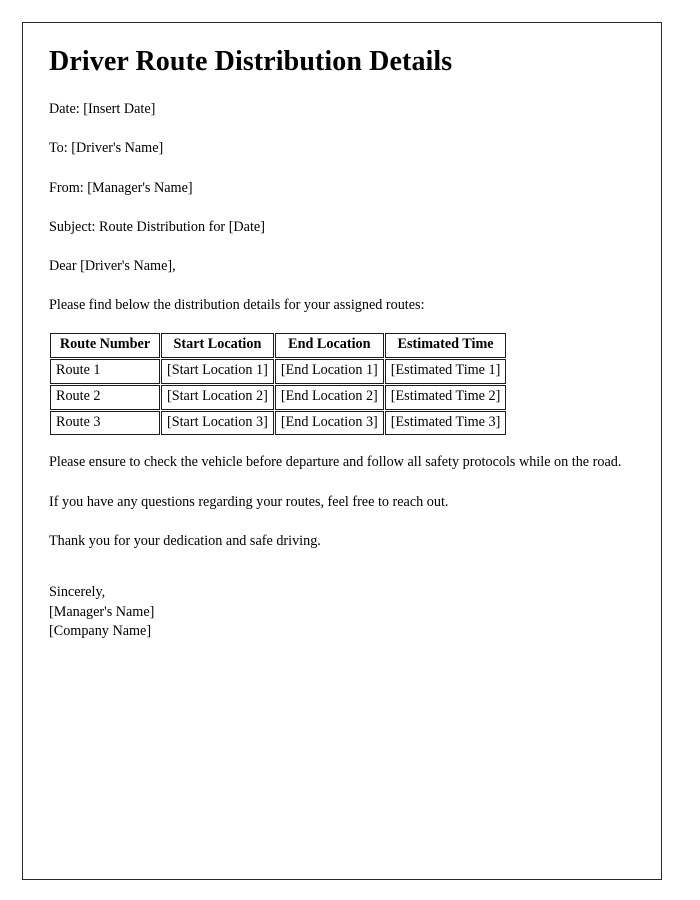 This screenshot has height=900, width=700. Describe the element at coordinates (329, 397) in the screenshot. I see `cell-end-location: [End Location 2]` at that location.